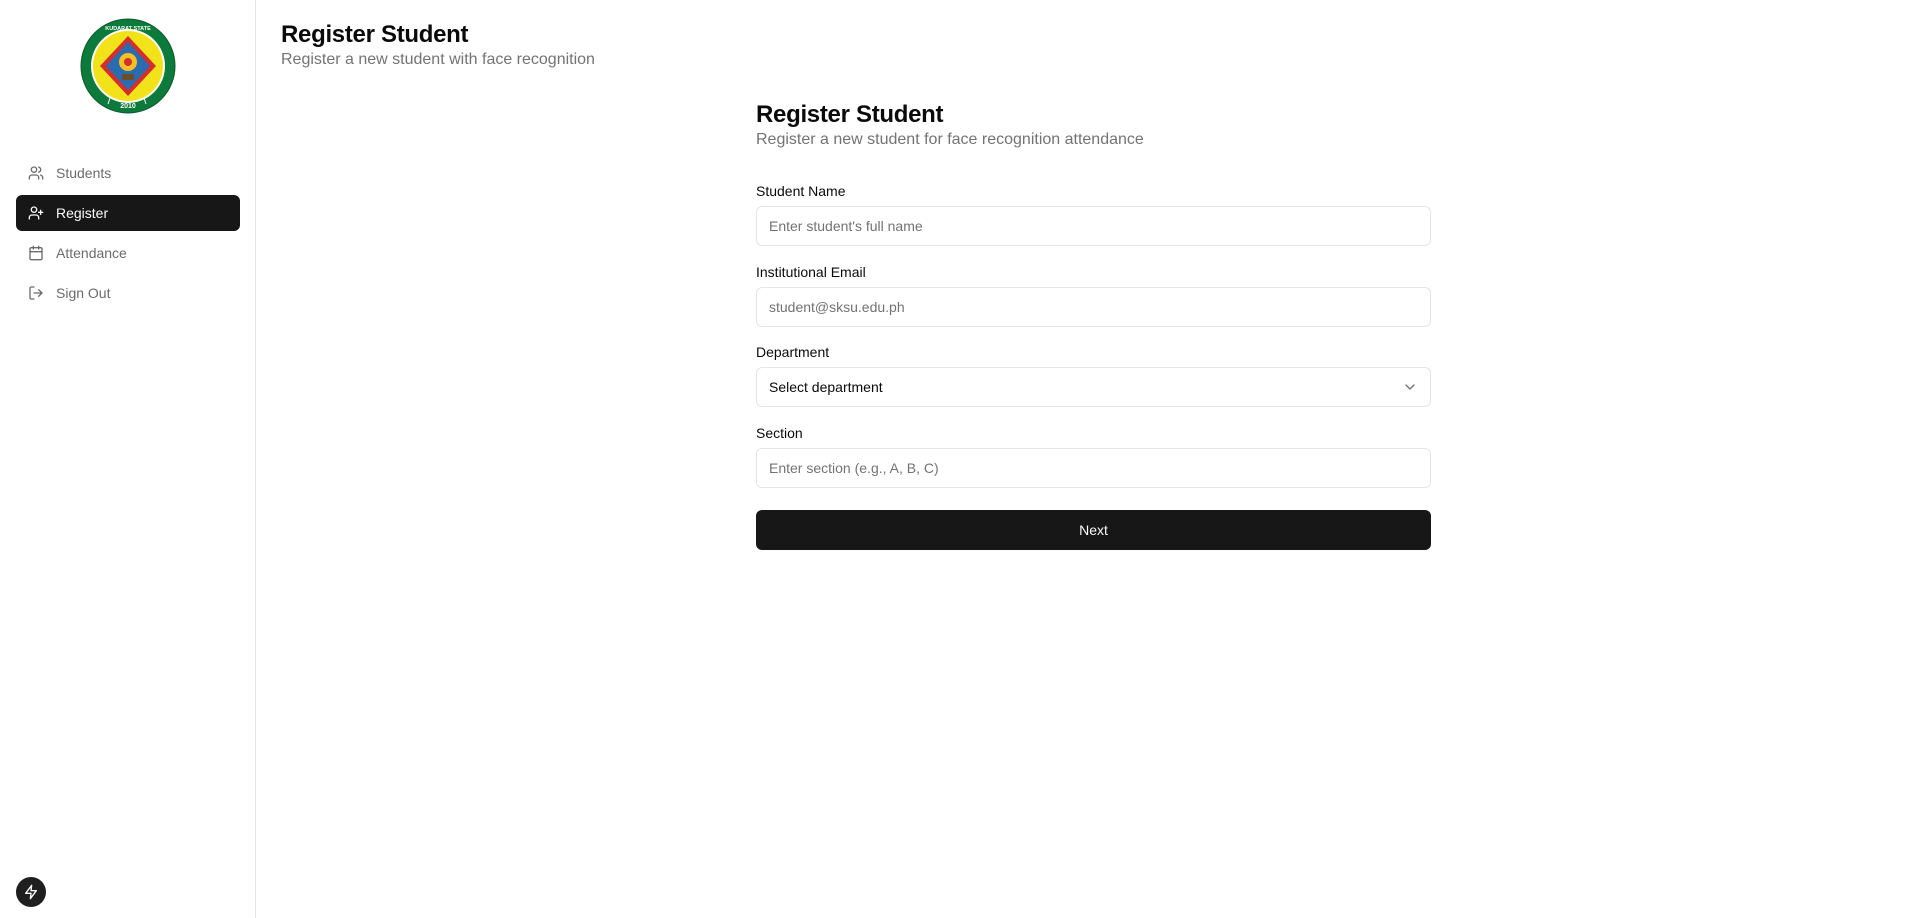 The width and height of the screenshot is (1920, 918). I want to click on email-input, so click(1093, 307).